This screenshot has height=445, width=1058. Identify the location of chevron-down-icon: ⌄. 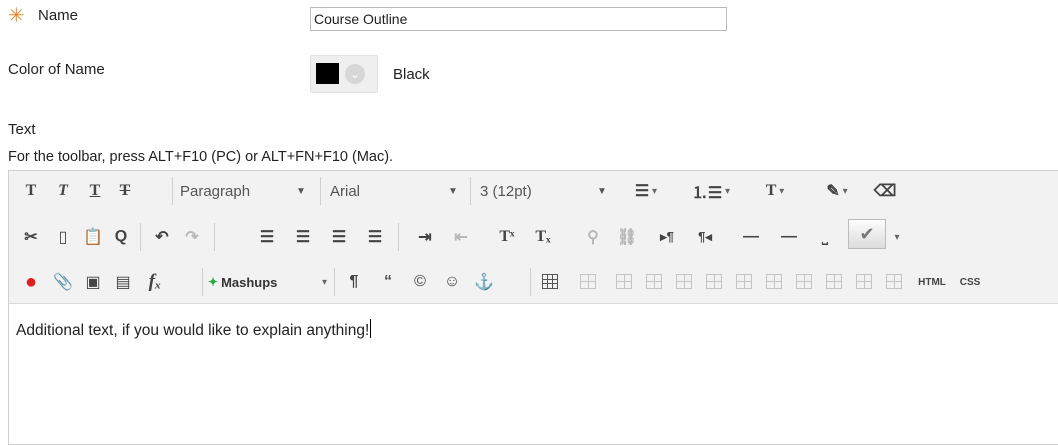
(355, 74).